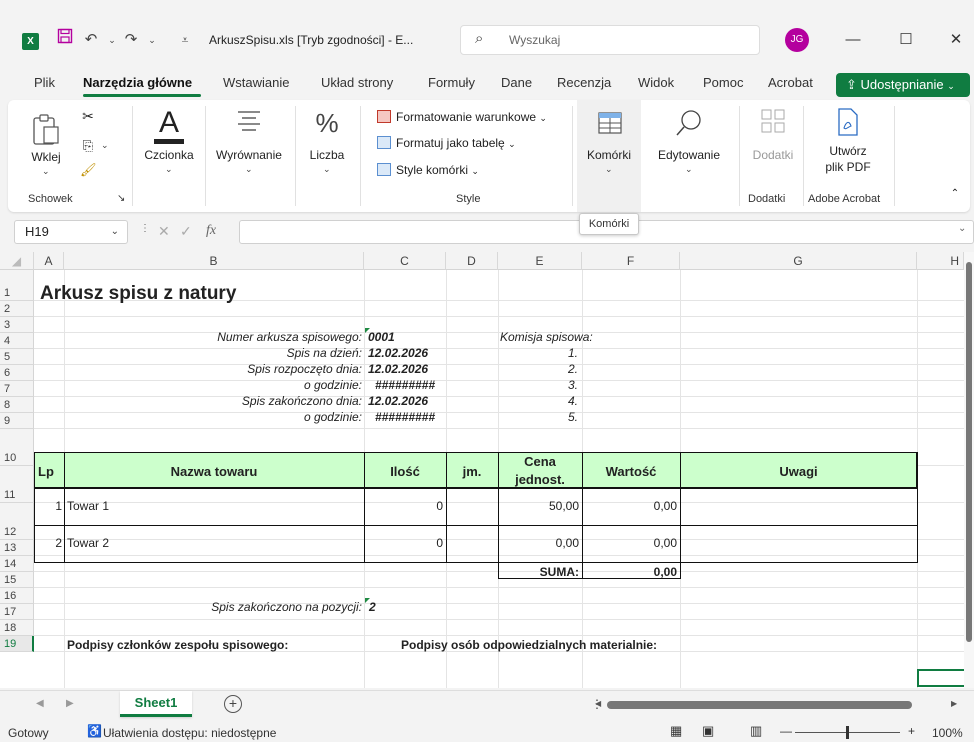  I want to click on enter-icon: ✓, so click(186, 231).